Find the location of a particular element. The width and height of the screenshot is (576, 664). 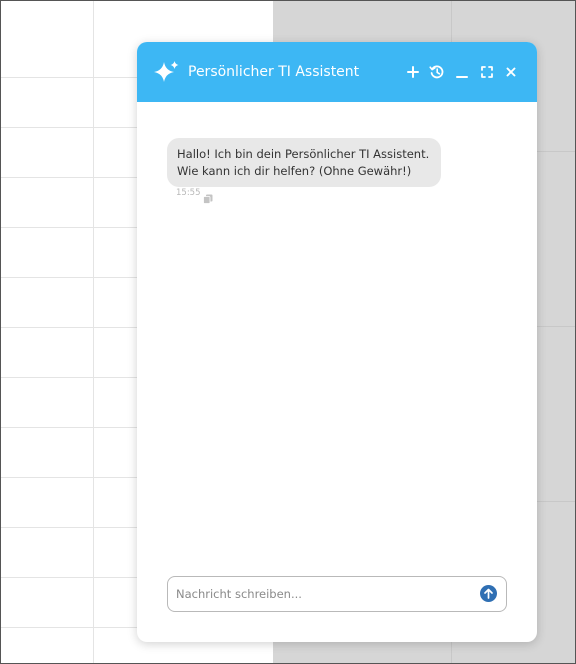

expand-icon is located at coordinates (487, 72).